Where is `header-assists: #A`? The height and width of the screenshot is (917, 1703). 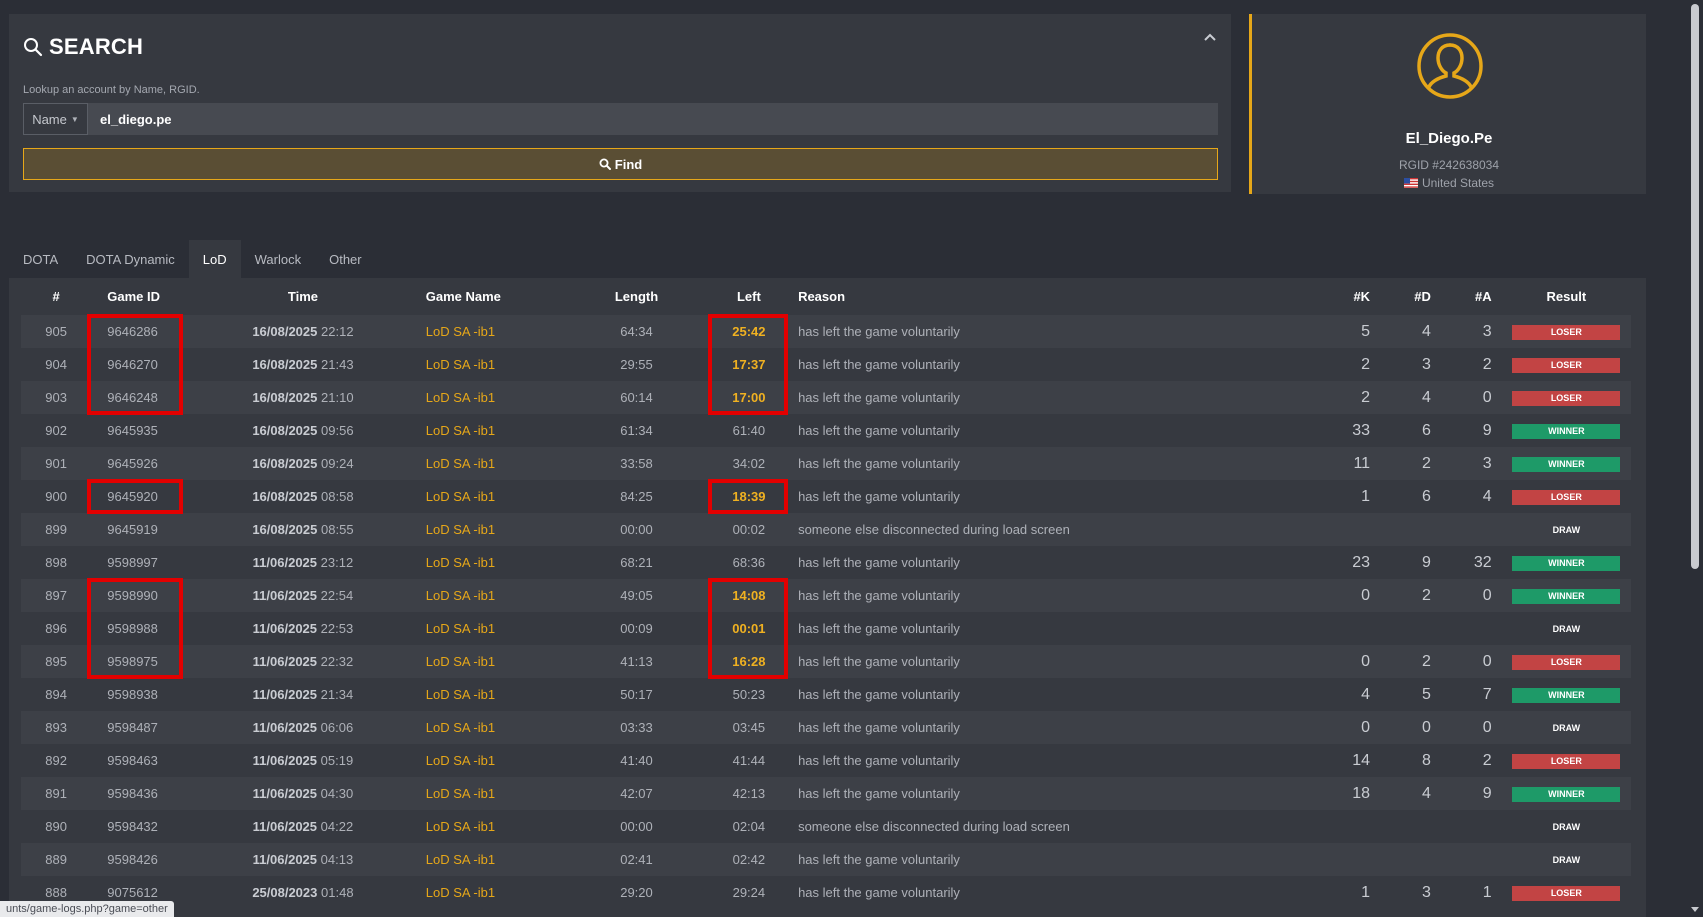 header-assists: #A is located at coordinates (1471, 296).